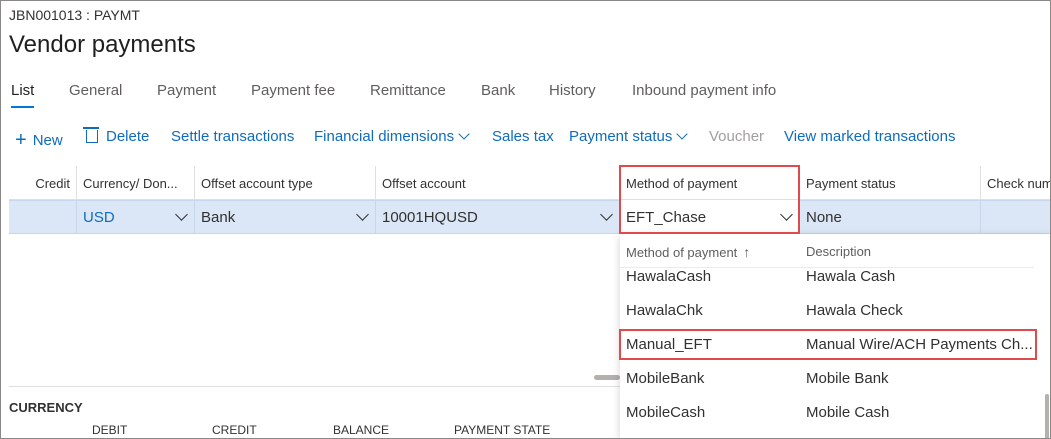 This screenshot has width=1051, height=439. What do you see at coordinates (502, 430) in the screenshot?
I see `summary-column-payment-state: PAYMENT STATE` at bounding box center [502, 430].